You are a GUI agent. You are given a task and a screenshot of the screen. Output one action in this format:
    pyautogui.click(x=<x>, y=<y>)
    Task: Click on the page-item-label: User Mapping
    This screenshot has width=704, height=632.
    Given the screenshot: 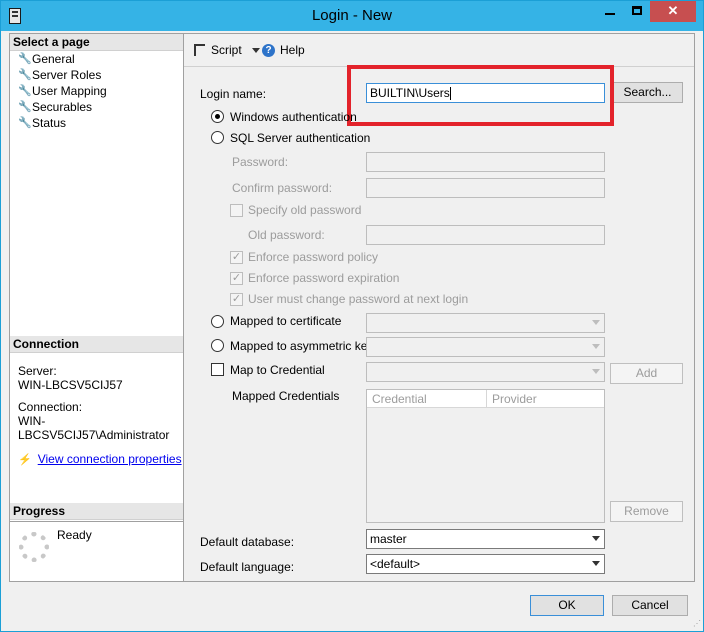 What is the action you would take?
    pyautogui.click(x=69, y=91)
    